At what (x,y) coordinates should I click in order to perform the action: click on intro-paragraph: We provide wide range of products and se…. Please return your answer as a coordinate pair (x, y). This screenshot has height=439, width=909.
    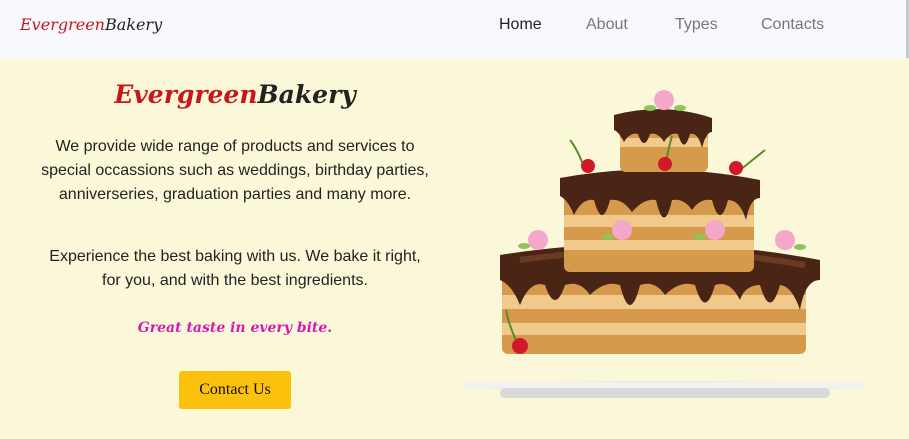
    Looking at the image, I should click on (235, 170).